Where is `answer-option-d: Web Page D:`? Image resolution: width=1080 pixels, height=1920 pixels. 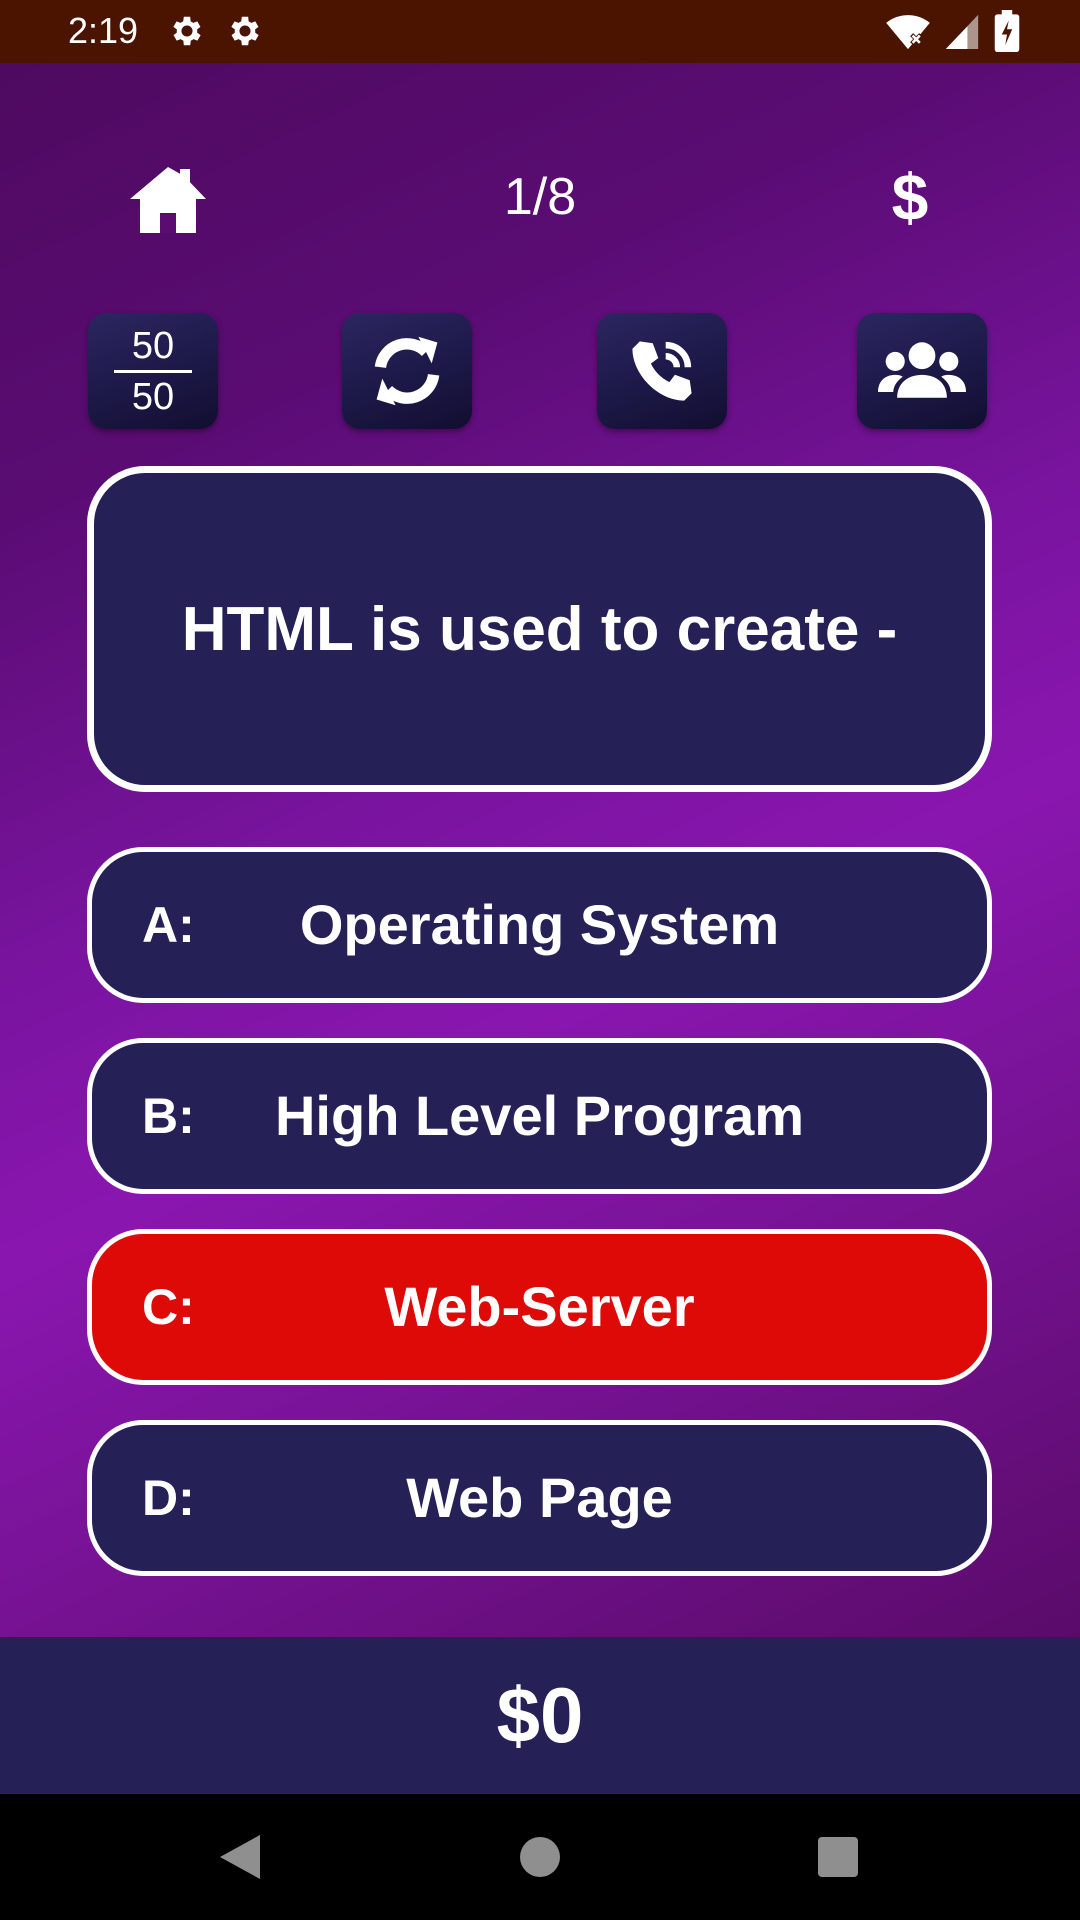 answer-option-d: Web Page D: is located at coordinates (539, 1498).